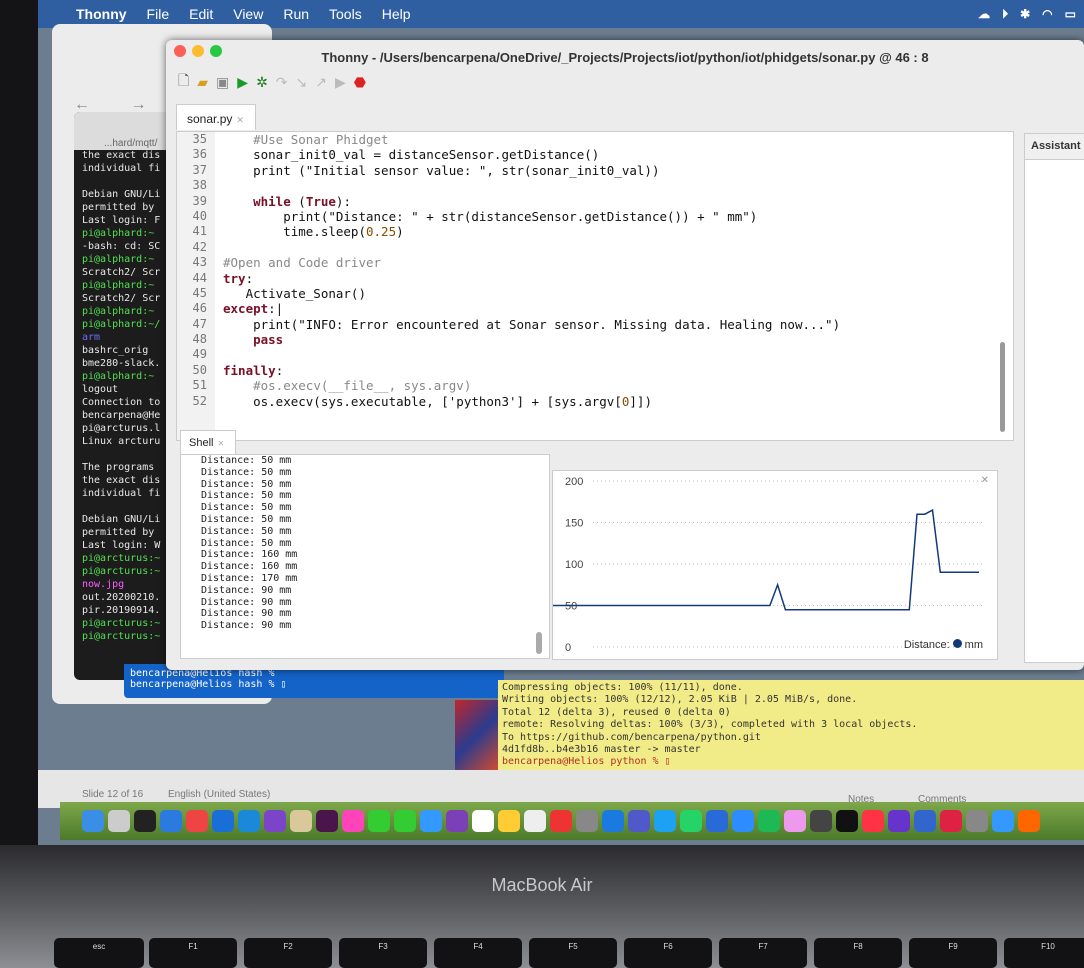 The width and height of the screenshot is (1084, 968). What do you see at coordinates (613, 385) in the screenshot?
I see `code-line: #os.execv(__file__, sys.argv)` at bounding box center [613, 385].